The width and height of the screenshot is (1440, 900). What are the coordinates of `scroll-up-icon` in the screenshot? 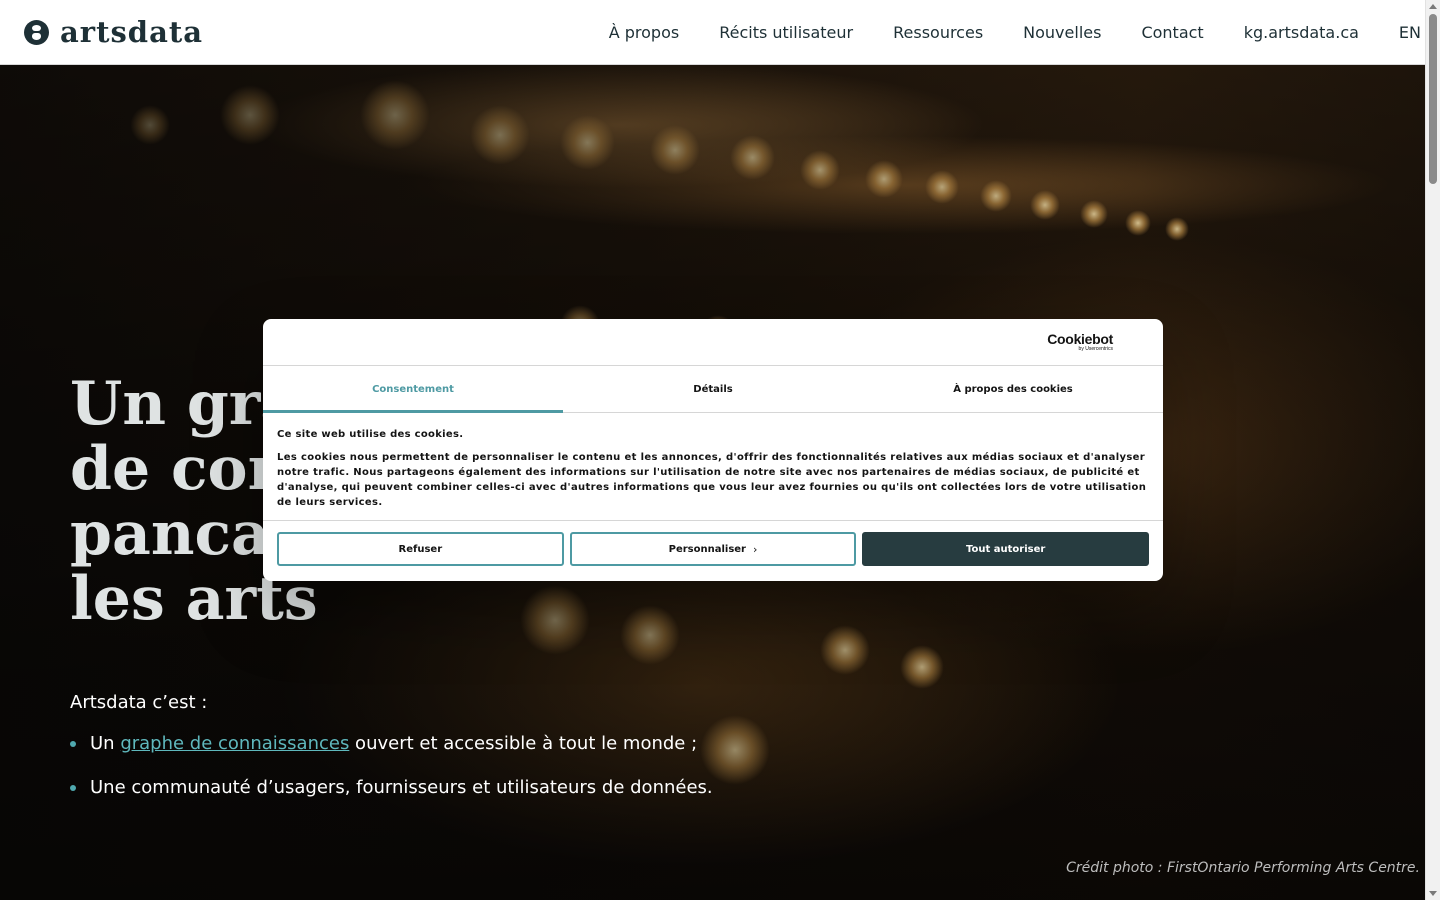 It's located at (1433, 6).